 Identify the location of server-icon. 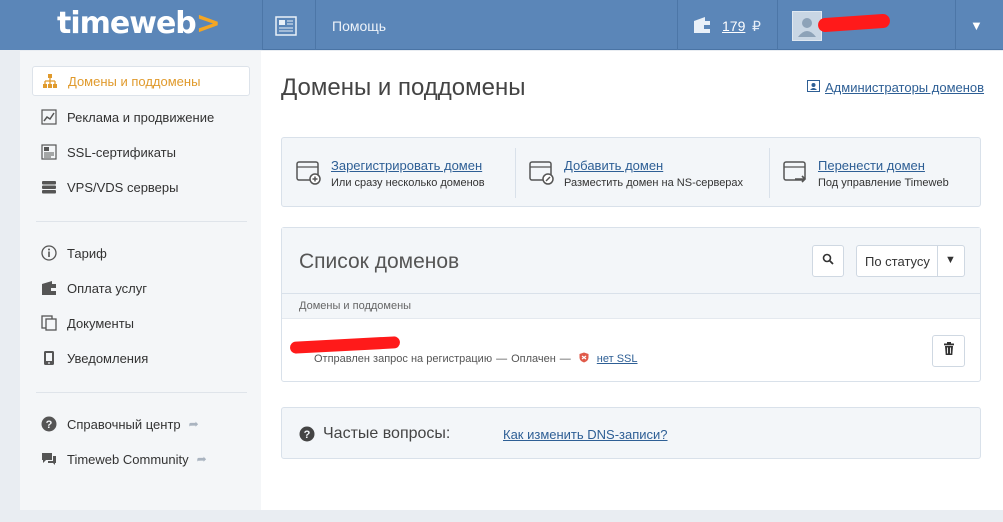
(49, 187).